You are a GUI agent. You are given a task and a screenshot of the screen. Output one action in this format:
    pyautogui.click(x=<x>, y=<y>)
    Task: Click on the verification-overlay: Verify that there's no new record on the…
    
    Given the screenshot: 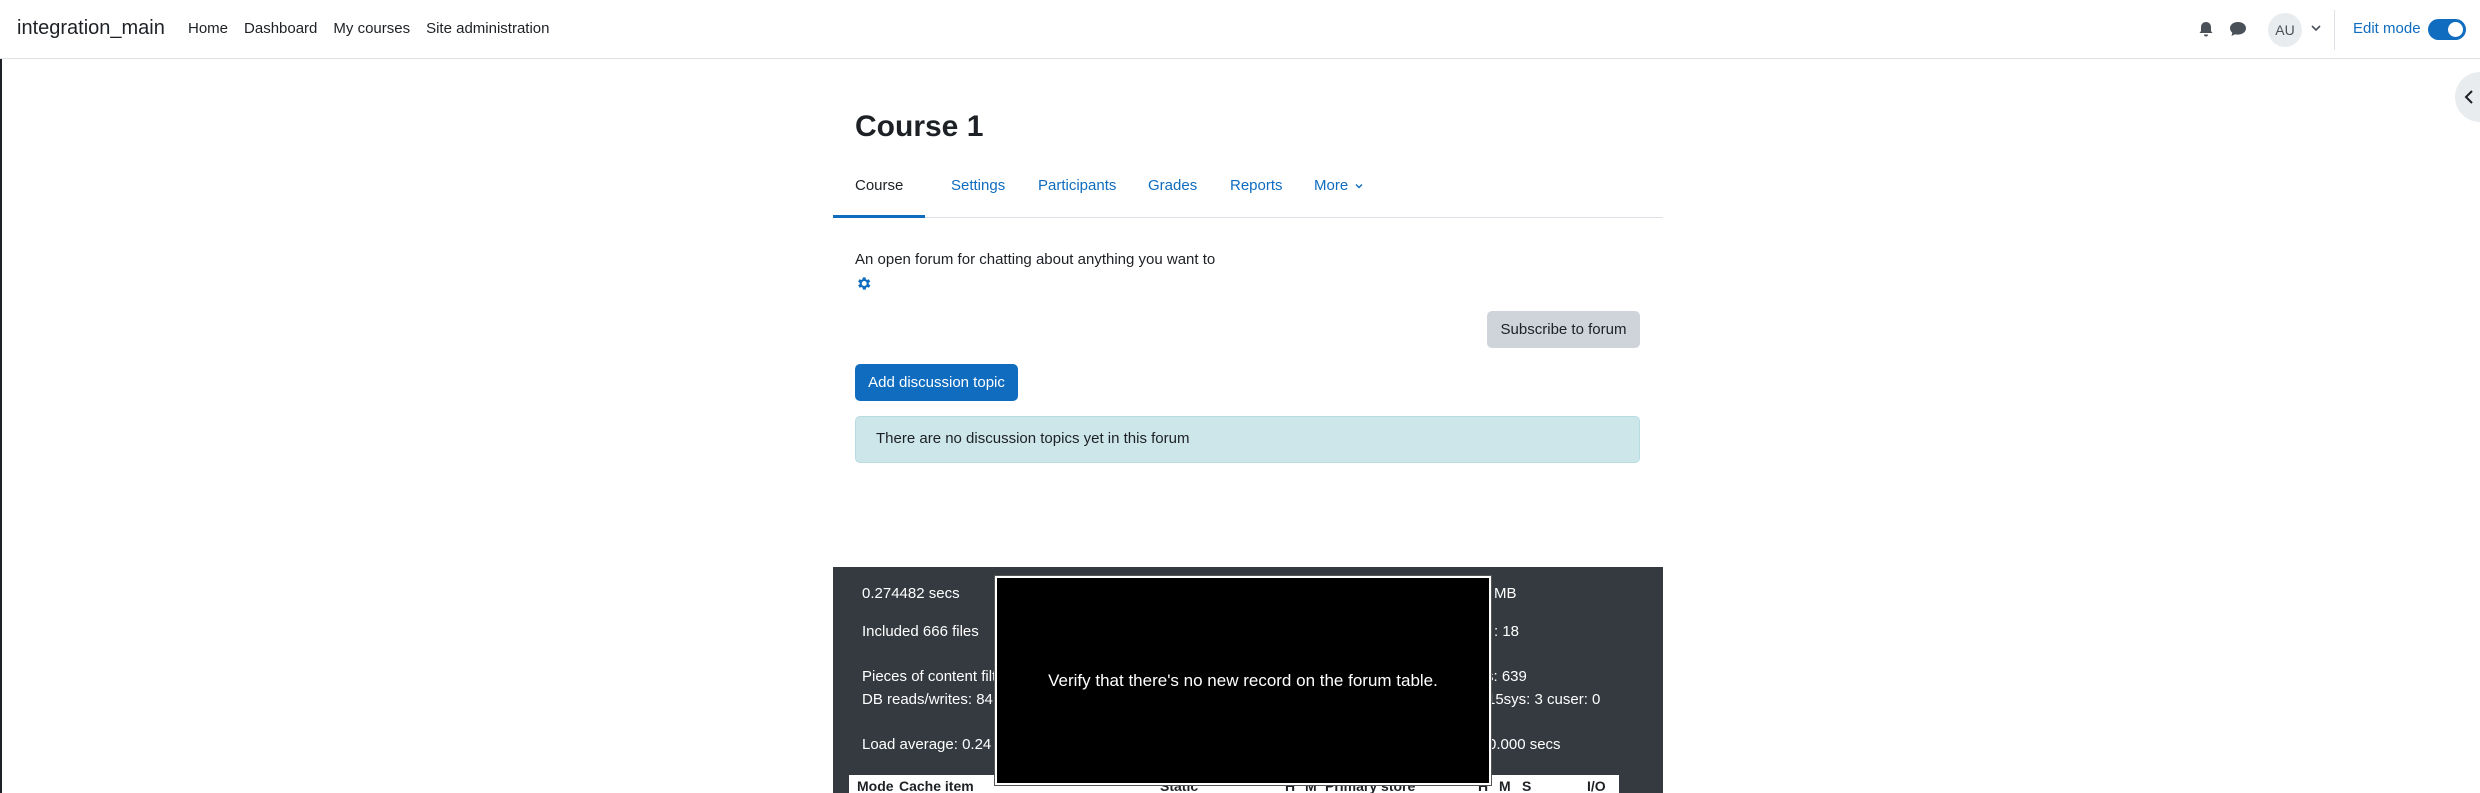 What is the action you would take?
    pyautogui.click(x=1243, y=680)
    